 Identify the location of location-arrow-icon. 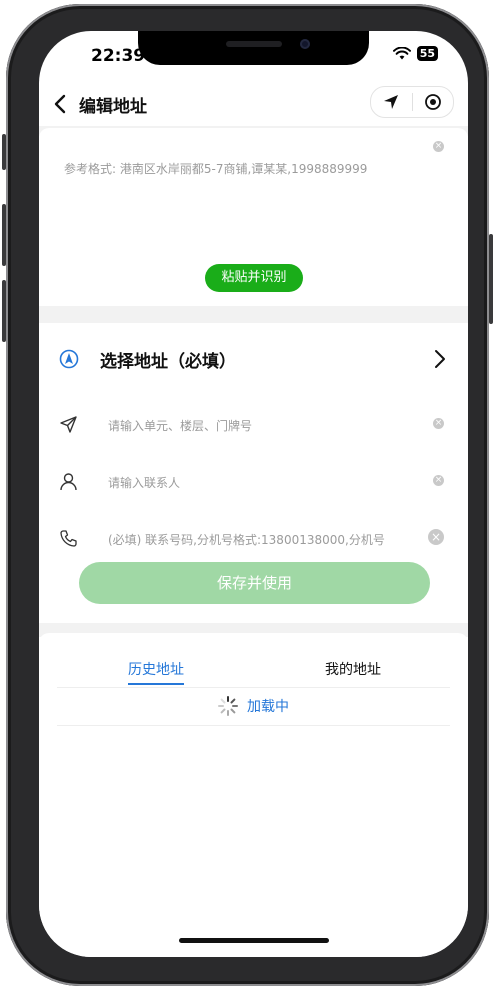
(391, 102).